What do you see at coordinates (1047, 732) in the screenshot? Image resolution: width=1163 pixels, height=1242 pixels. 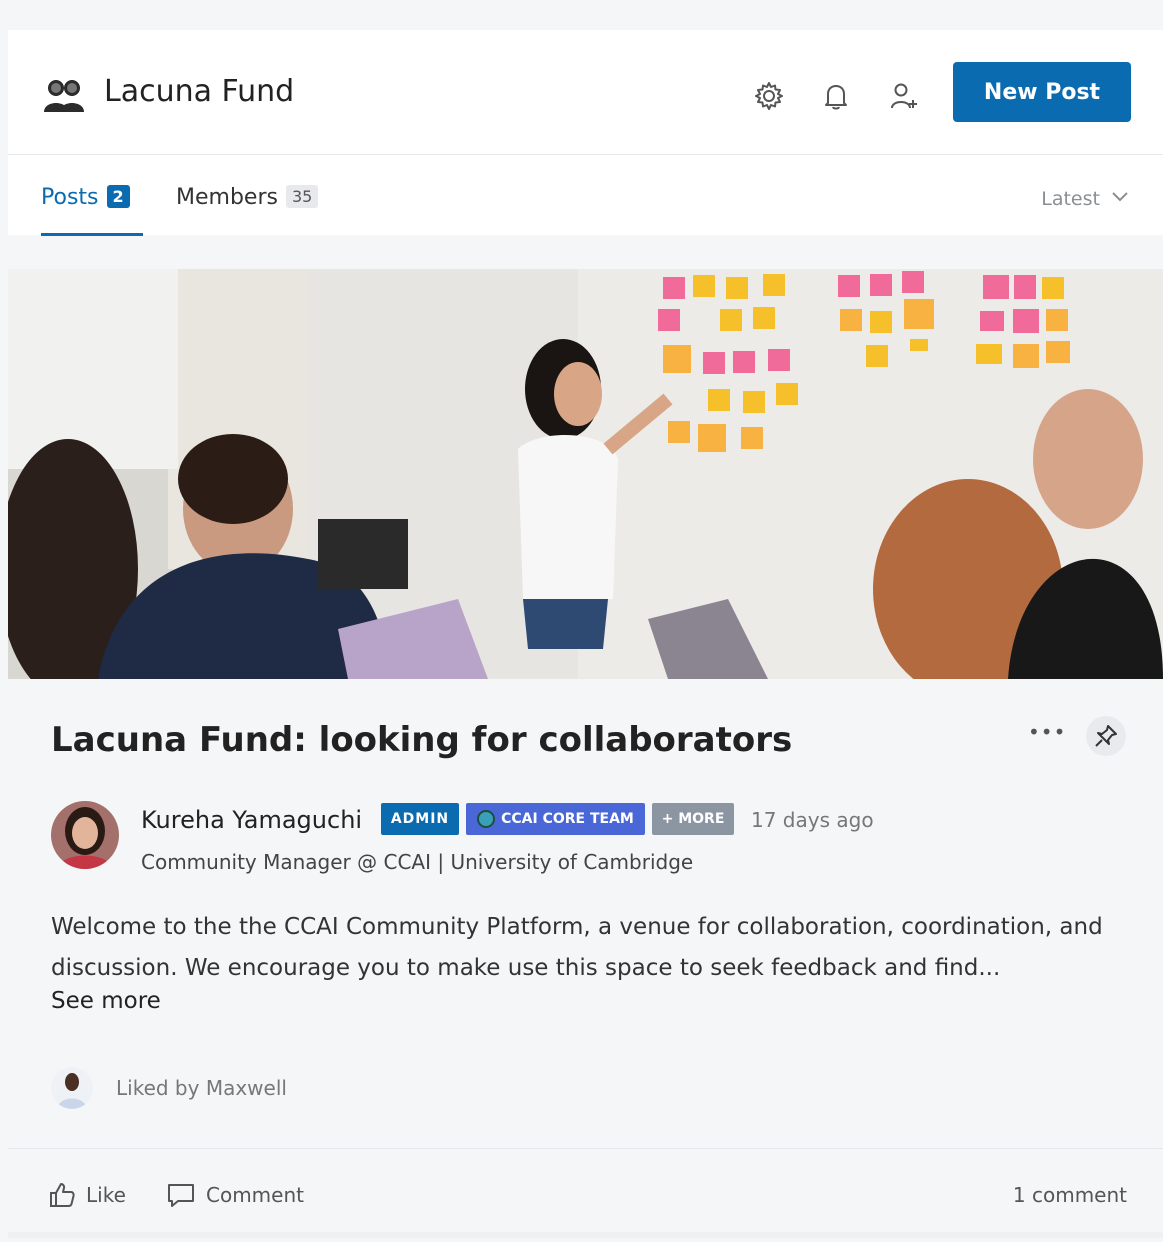 I see `more-options-icon: •••` at bounding box center [1047, 732].